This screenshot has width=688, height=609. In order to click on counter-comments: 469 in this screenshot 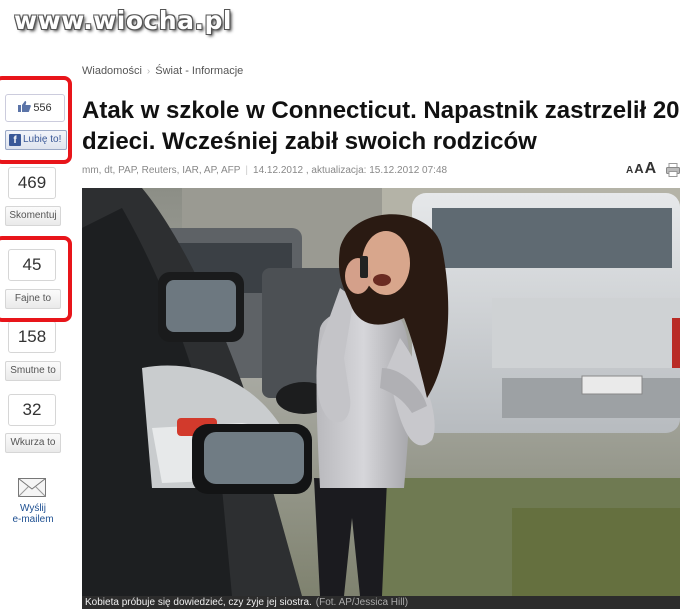, I will do `click(32, 183)`.